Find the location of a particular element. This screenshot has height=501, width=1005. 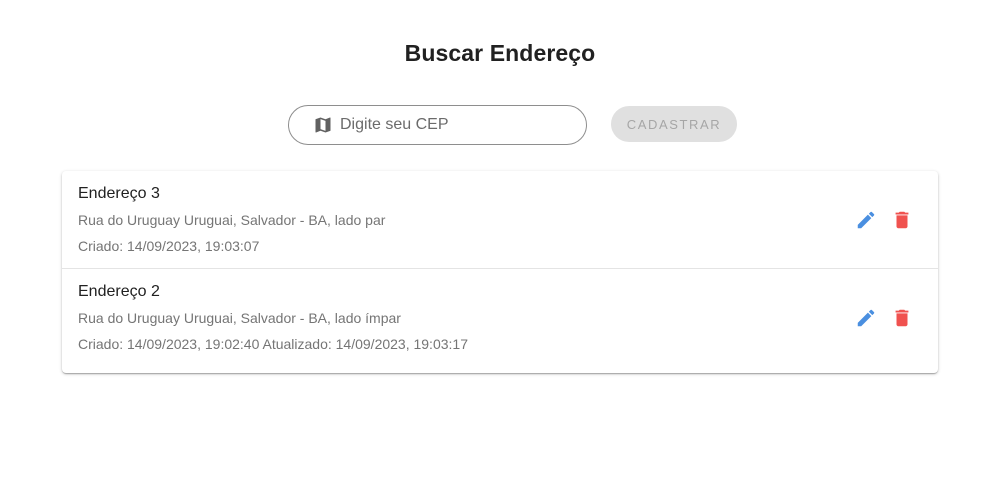

address-title: Endereço 3 is located at coordinates (119, 193).